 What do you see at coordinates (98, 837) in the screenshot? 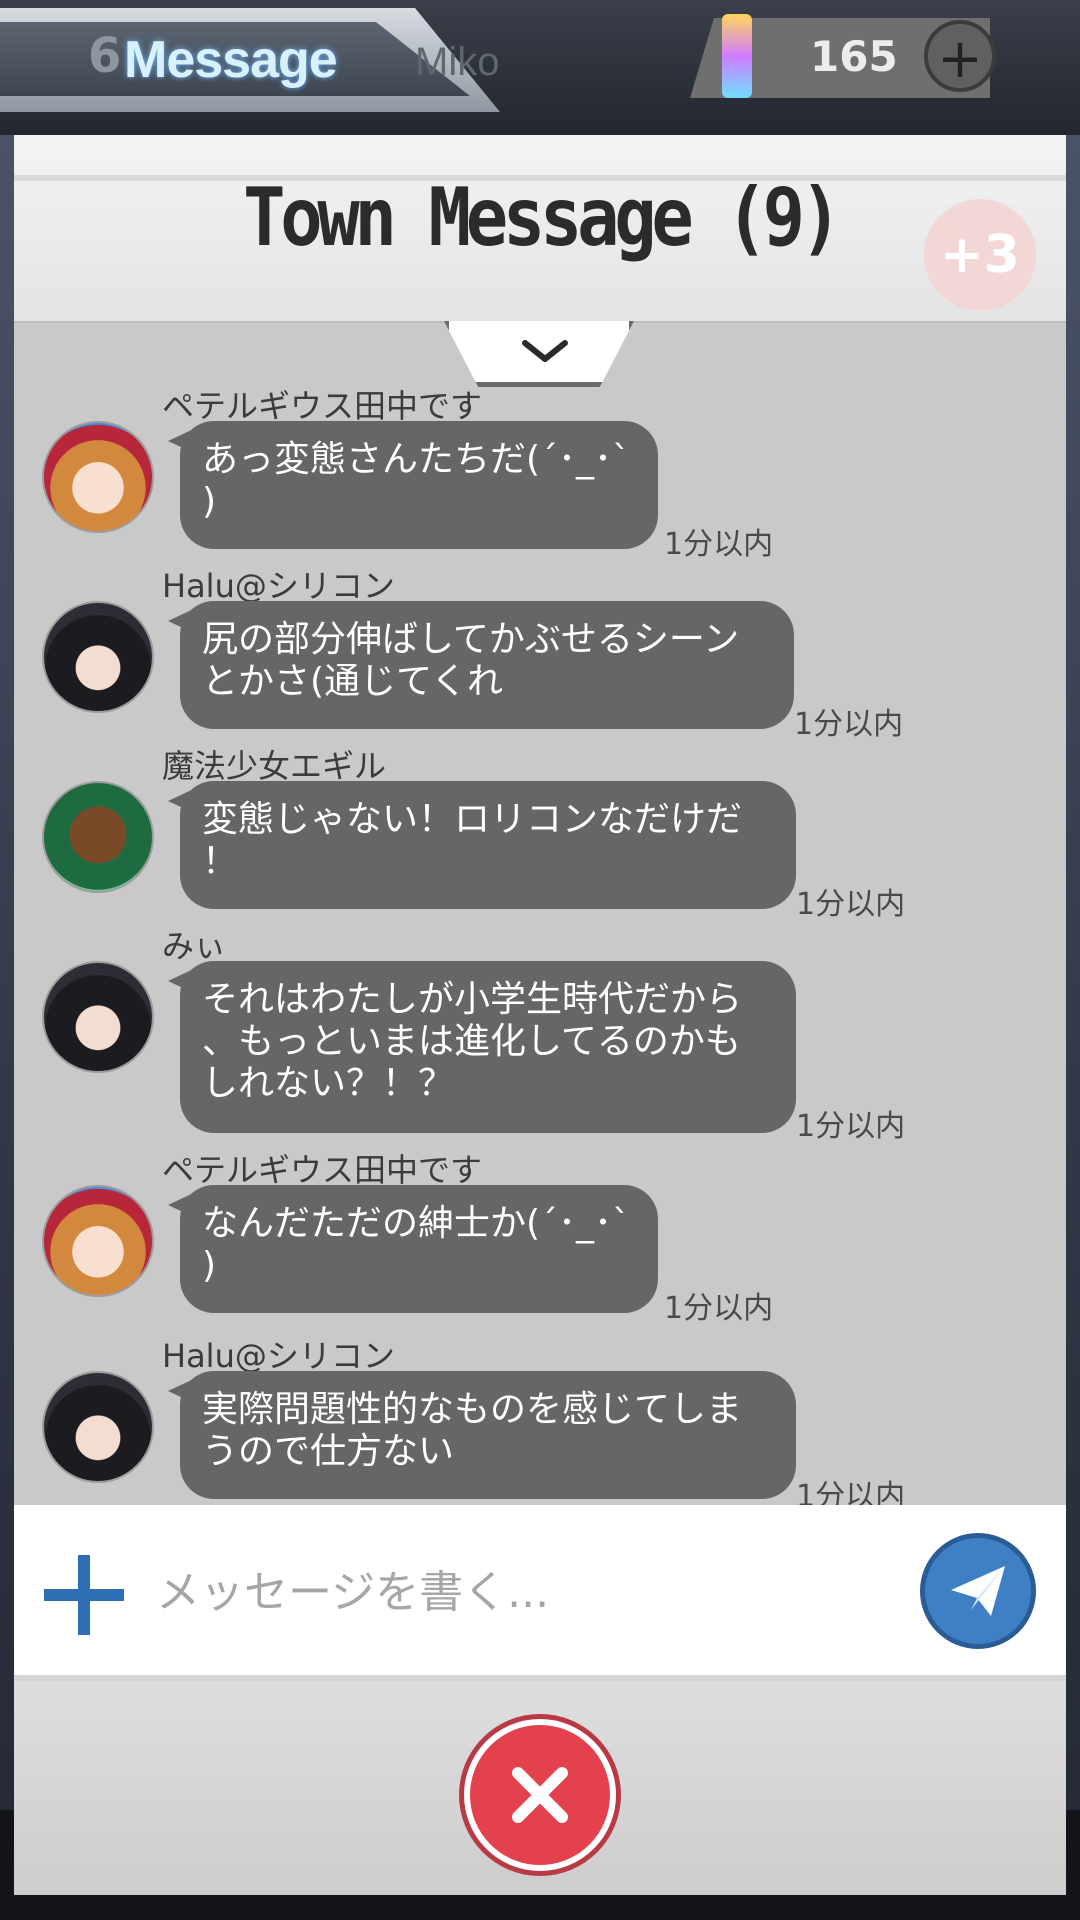
I see `agil-avatar` at bounding box center [98, 837].